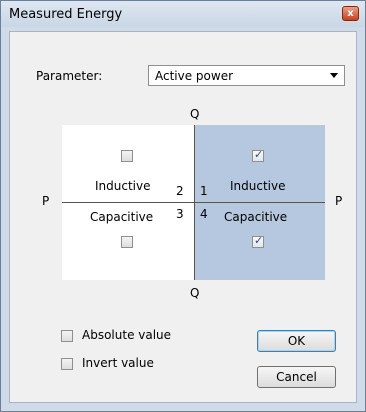 The width and height of the screenshot is (366, 412). What do you see at coordinates (296, 341) in the screenshot?
I see `ok-button: OK` at bounding box center [296, 341].